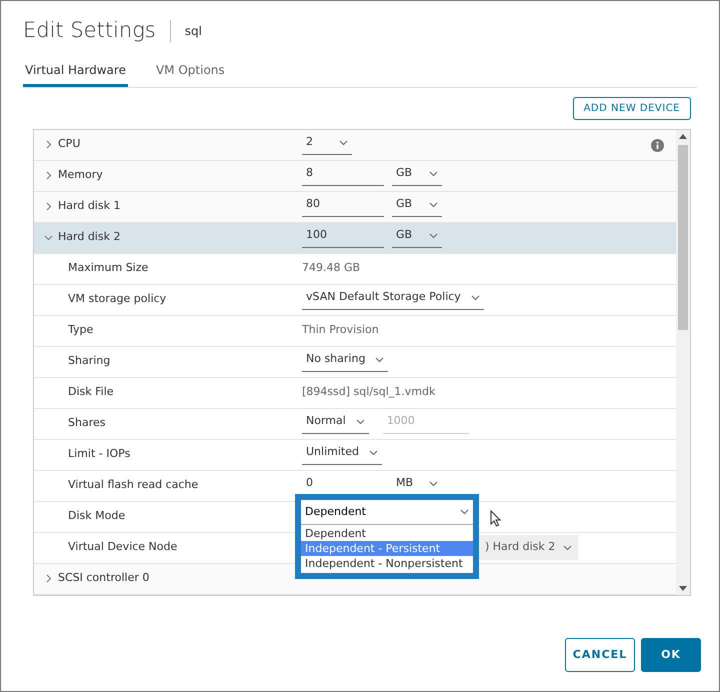  What do you see at coordinates (48, 237) in the screenshot?
I see `chevron-down-icon` at bounding box center [48, 237].